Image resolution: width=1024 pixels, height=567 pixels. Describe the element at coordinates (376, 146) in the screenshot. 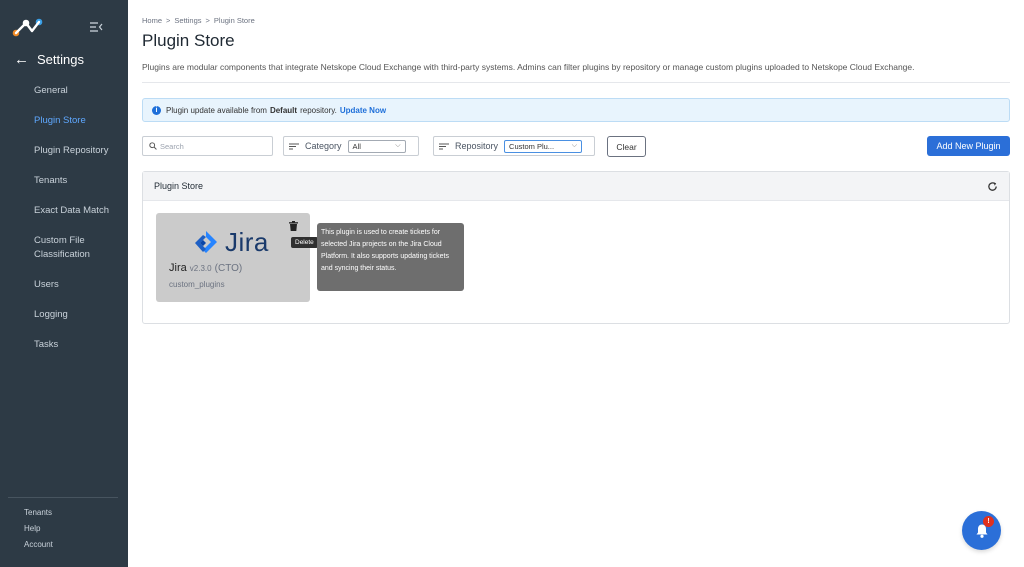

I see `category-select: All ⌵` at that location.